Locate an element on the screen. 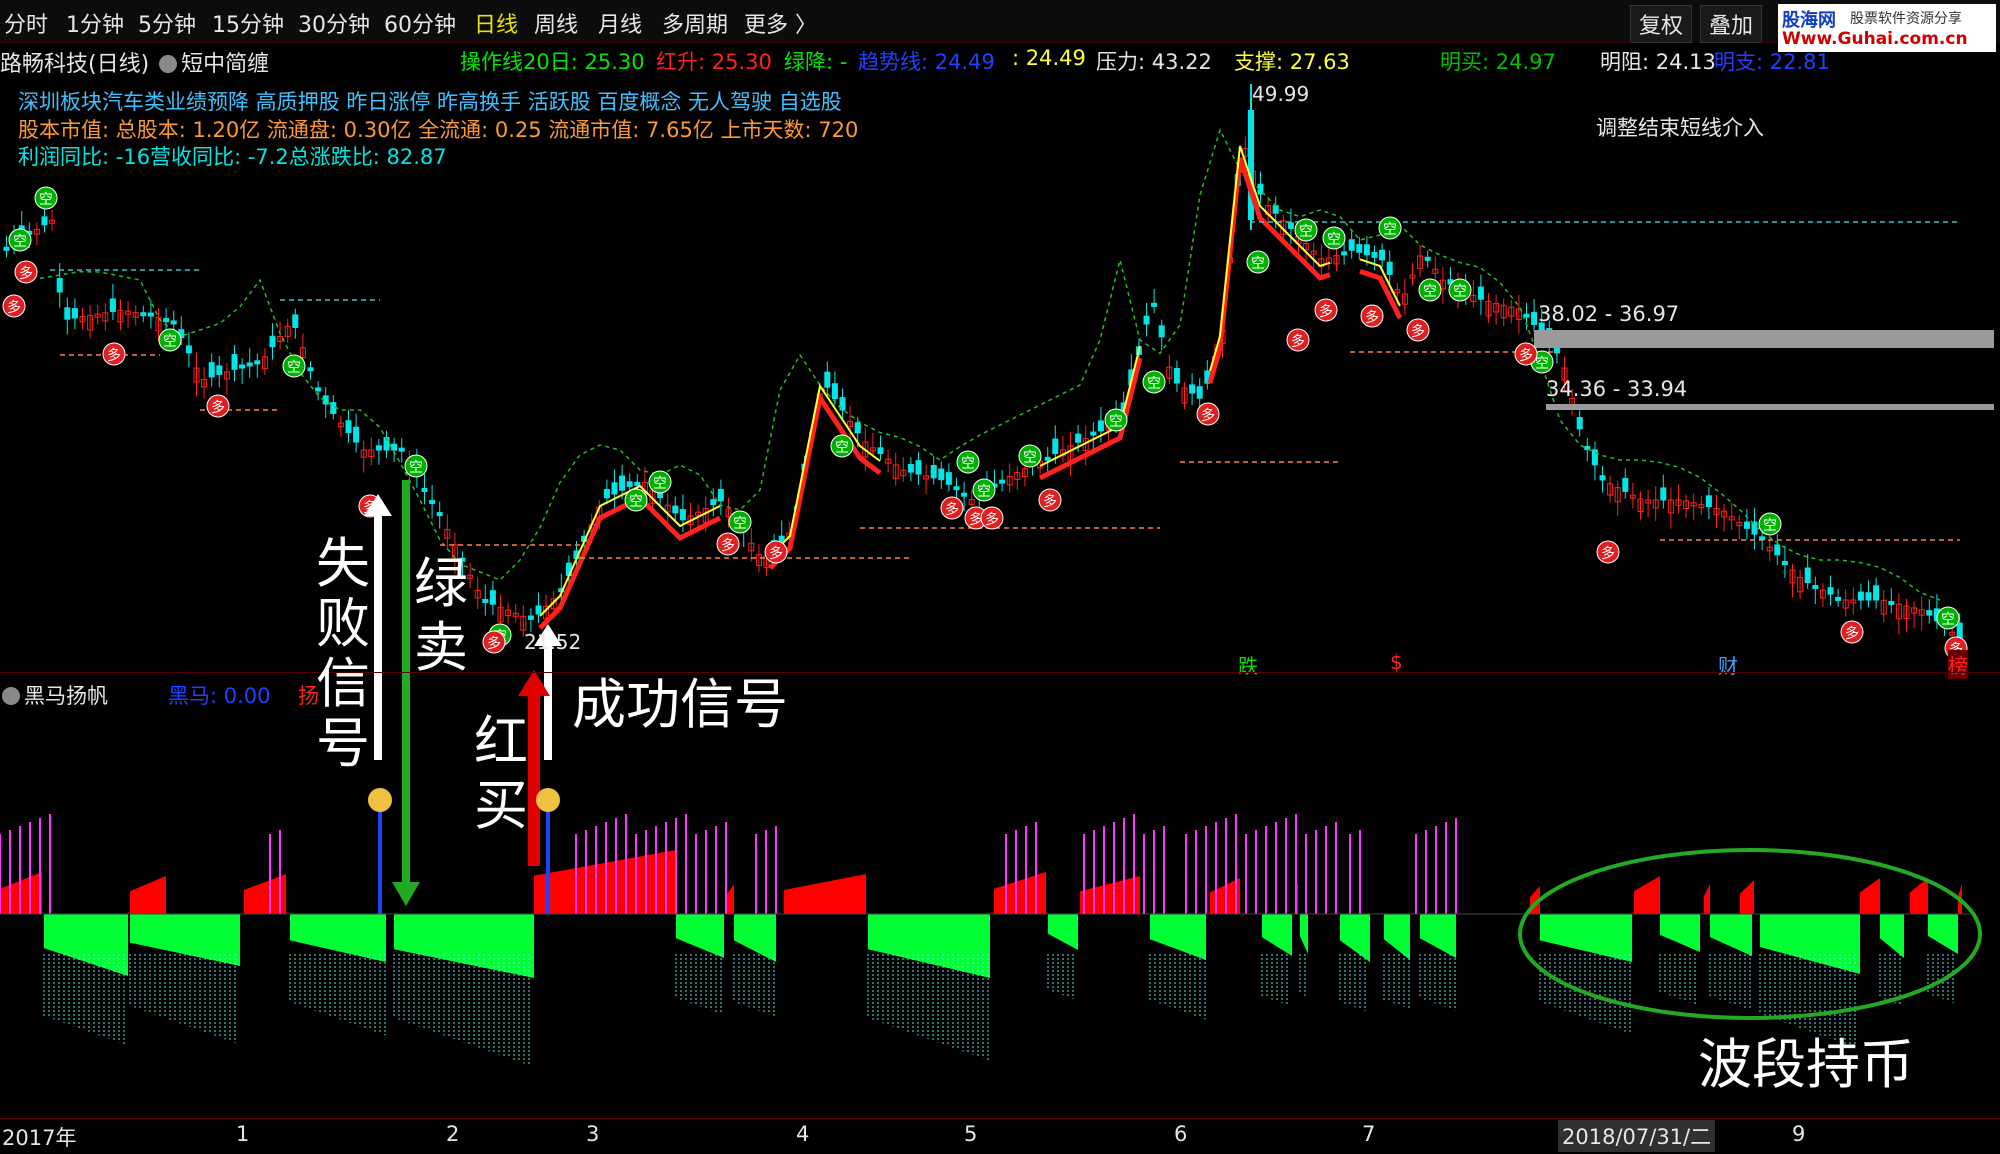  axis-month-9: 9 is located at coordinates (1799, 1134).